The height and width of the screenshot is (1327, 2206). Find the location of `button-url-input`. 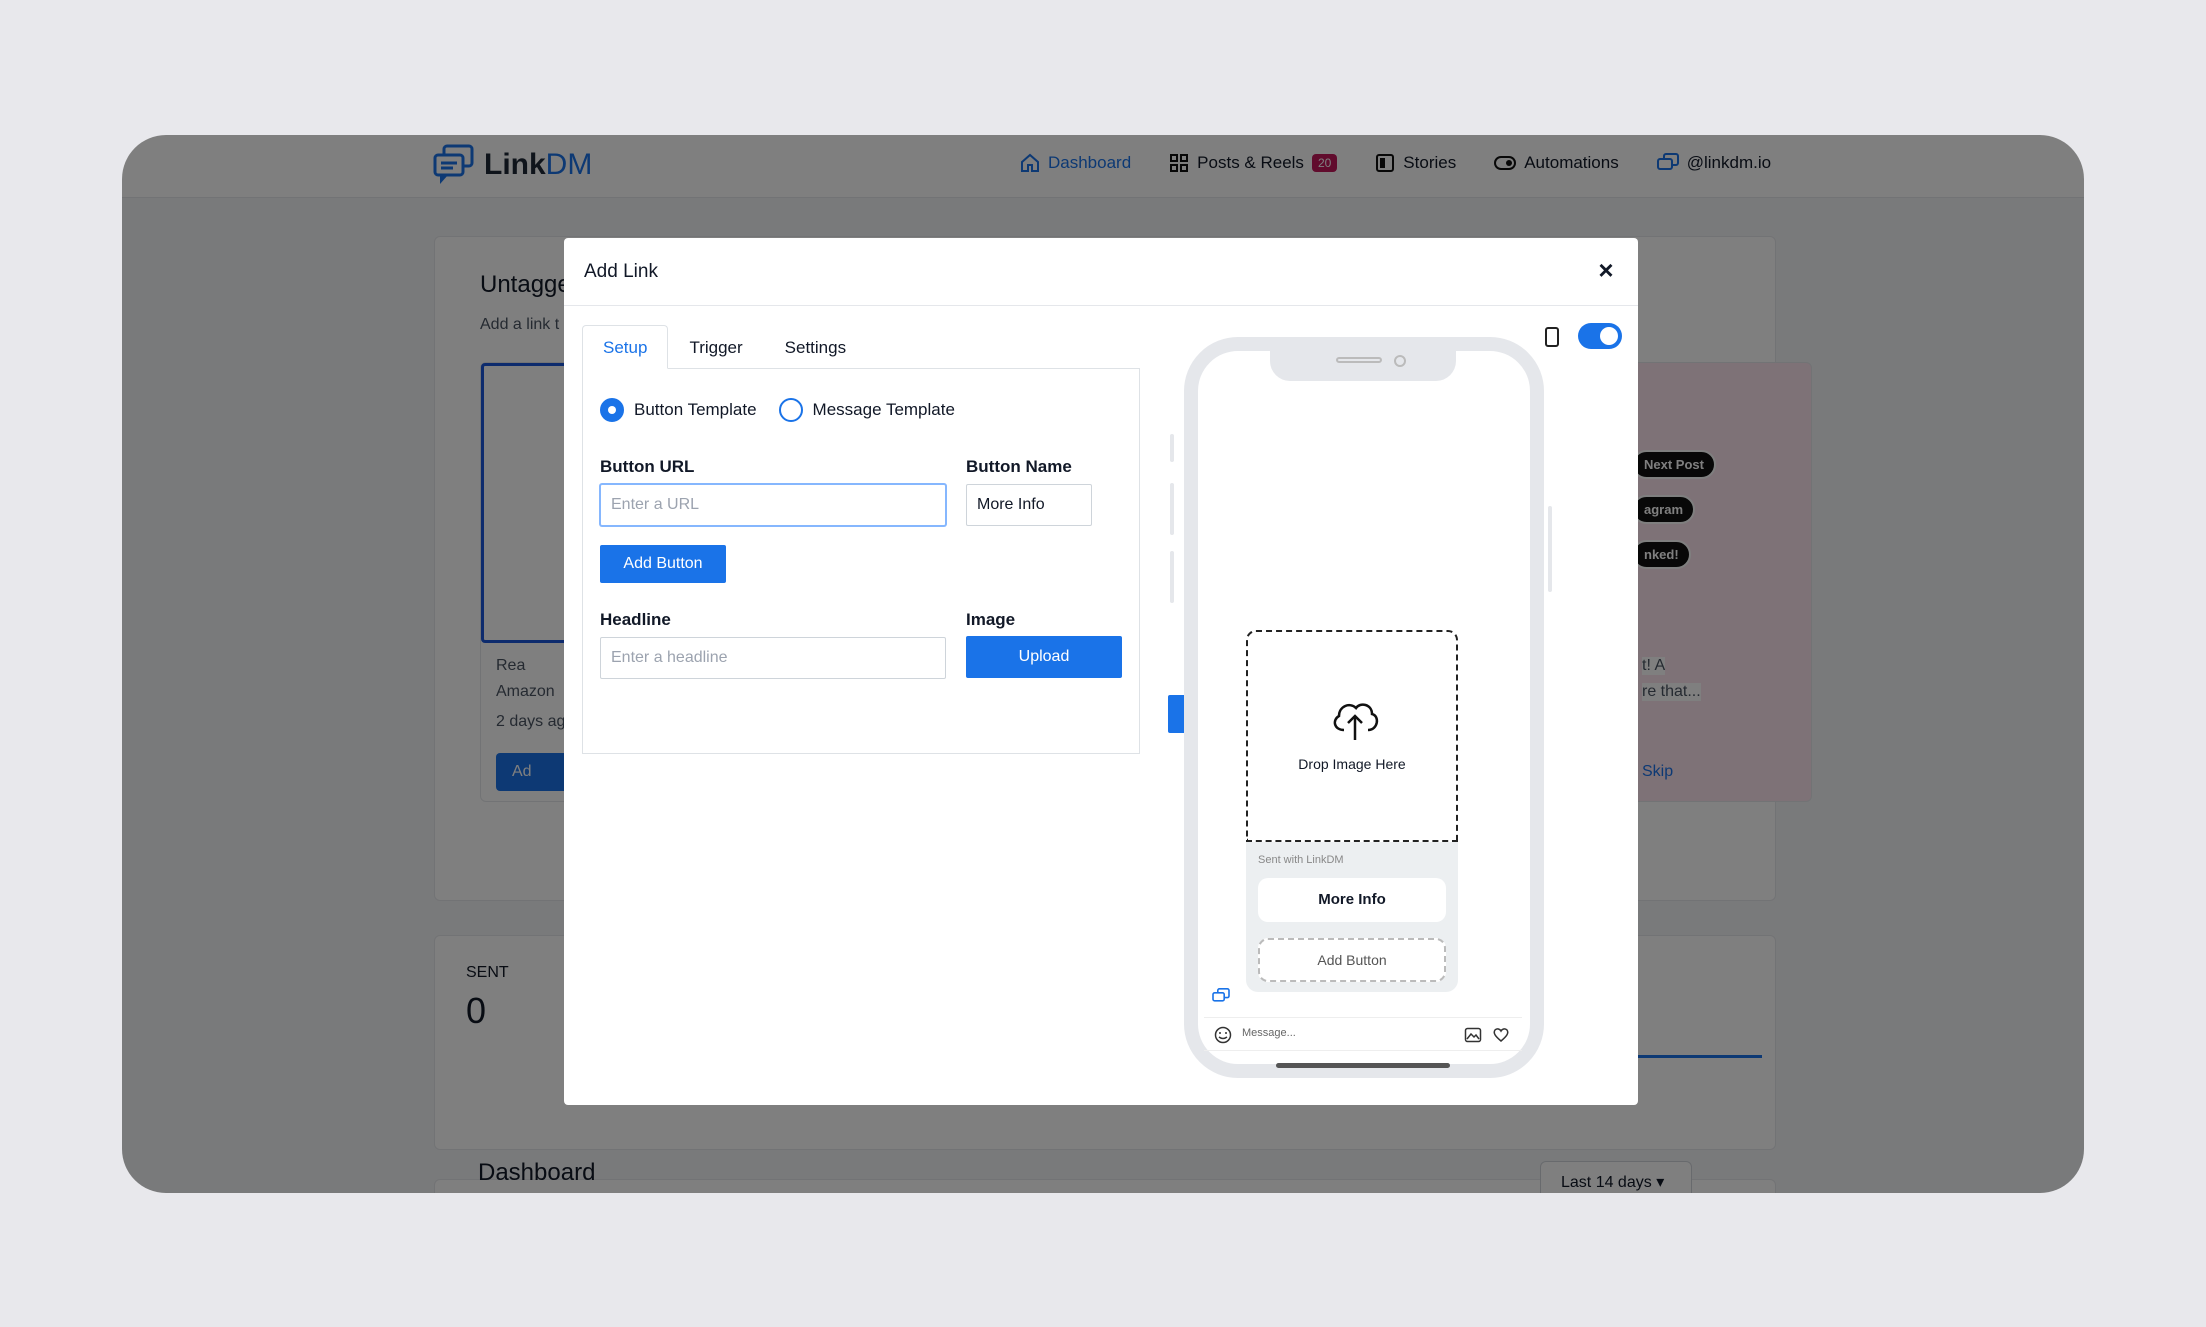

button-url-input is located at coordinates (773, 505).